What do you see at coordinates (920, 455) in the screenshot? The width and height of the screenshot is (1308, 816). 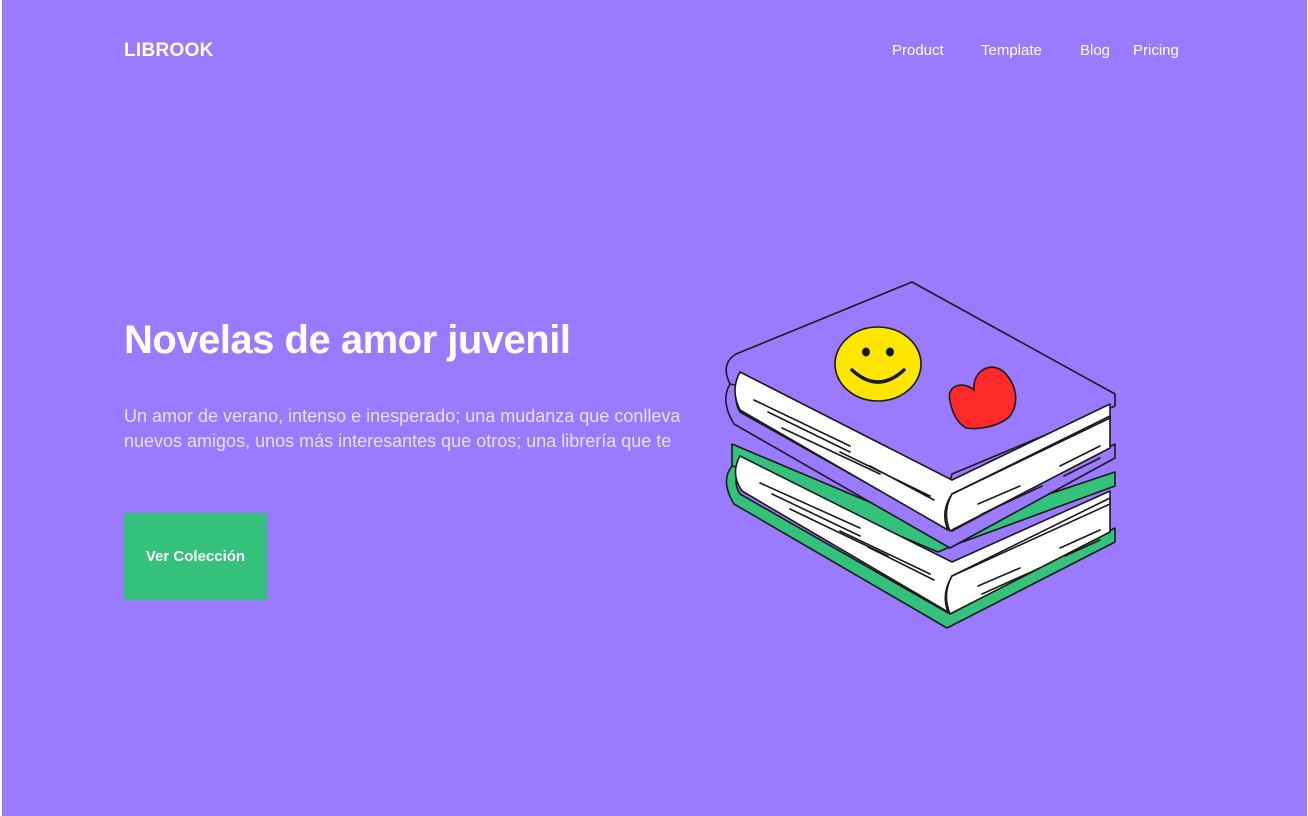 I see `books-stack-icon` at bounding box center [920, 455].